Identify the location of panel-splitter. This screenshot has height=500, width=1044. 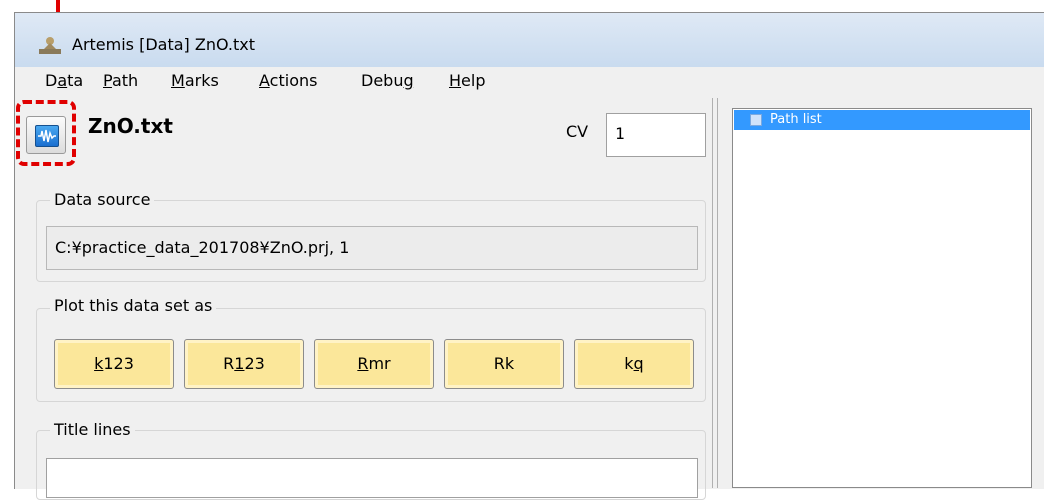
(715, 293).